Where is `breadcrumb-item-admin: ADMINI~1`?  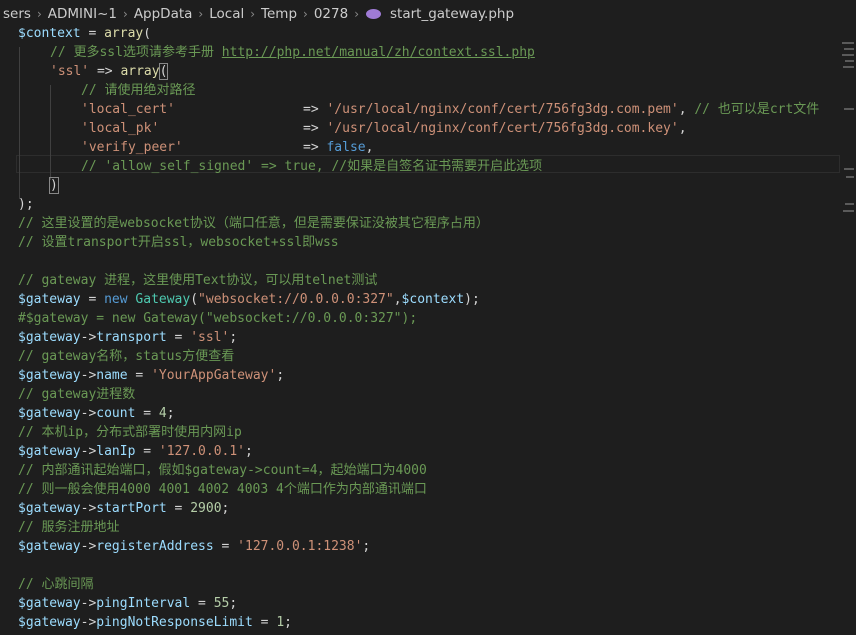 breadcrumb-item-admin: ADMINI~1 is located at coordinates (82, 14).